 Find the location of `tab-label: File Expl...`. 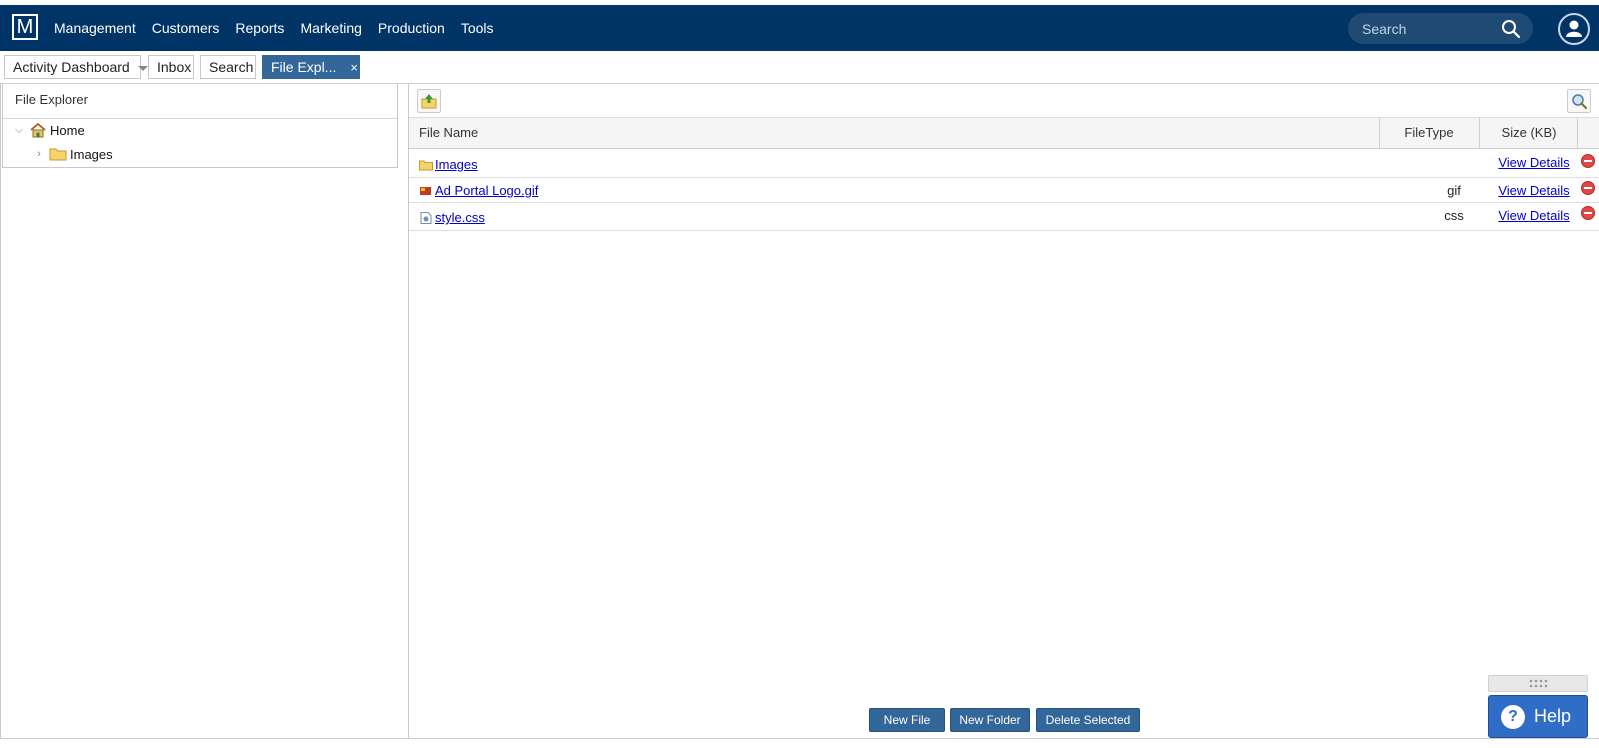

tab-label: File Expl... is located at coordinates (304, 67).